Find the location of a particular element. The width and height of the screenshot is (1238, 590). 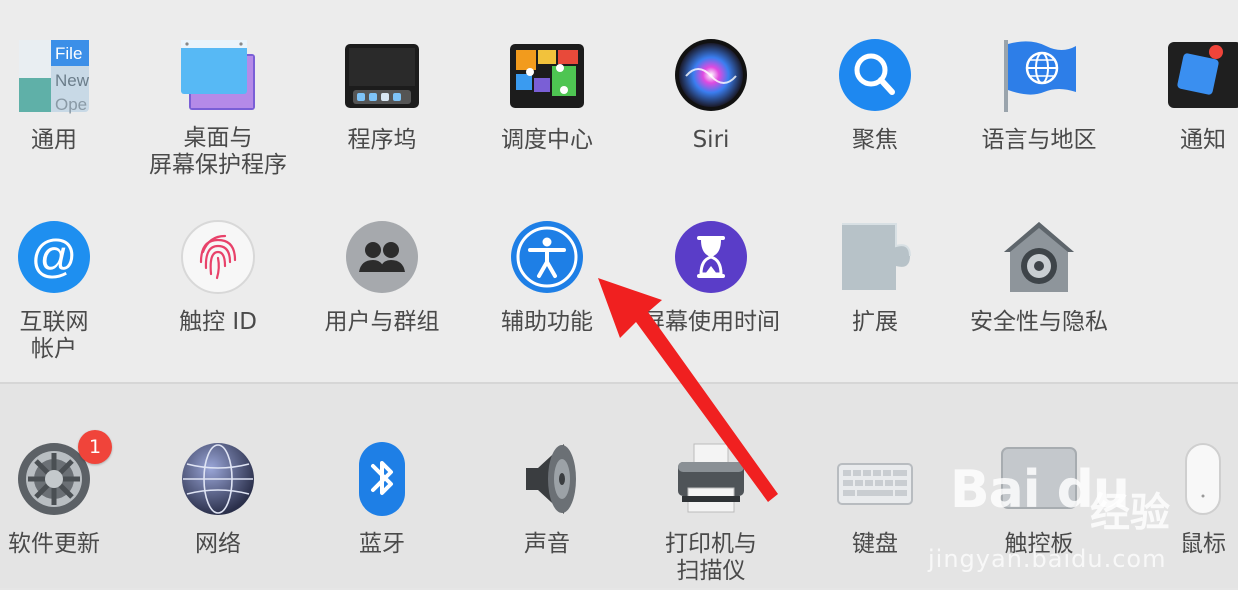

pane-accessibility: 辅助功能 is located at coordinates (547, 283).